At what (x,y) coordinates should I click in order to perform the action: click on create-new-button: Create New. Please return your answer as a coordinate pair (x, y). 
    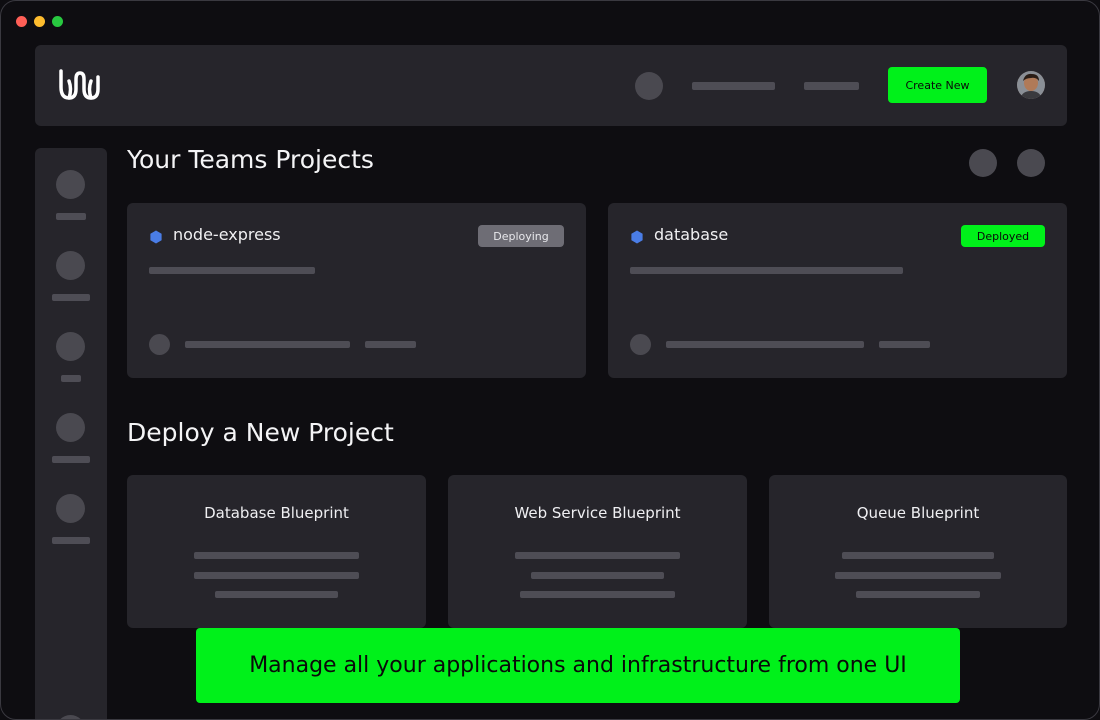
    Looking at the image, I should click on (937, 85).